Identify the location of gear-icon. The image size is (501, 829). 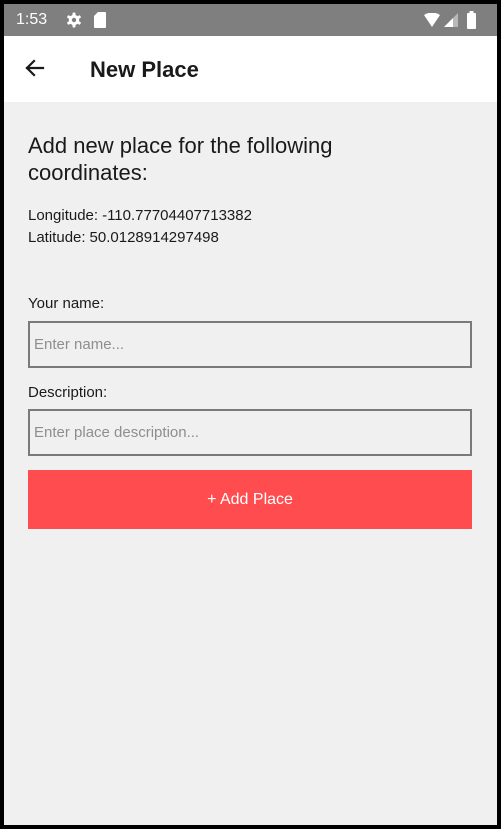
(74, 20).